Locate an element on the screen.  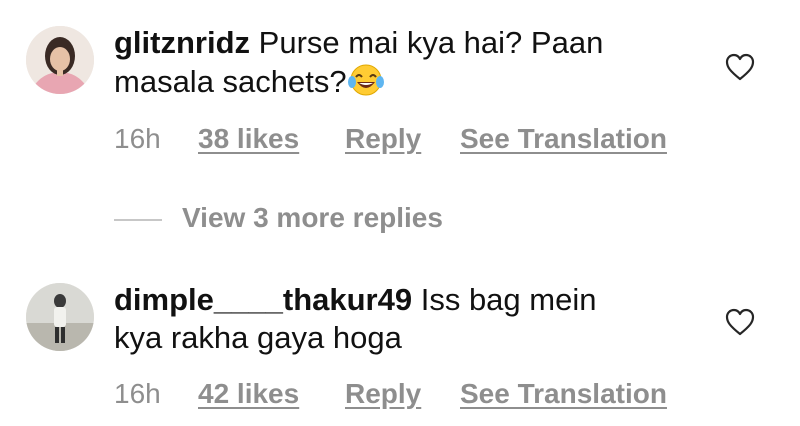
laughing-tears-emoji-icon is located at coordinates (366, 80).